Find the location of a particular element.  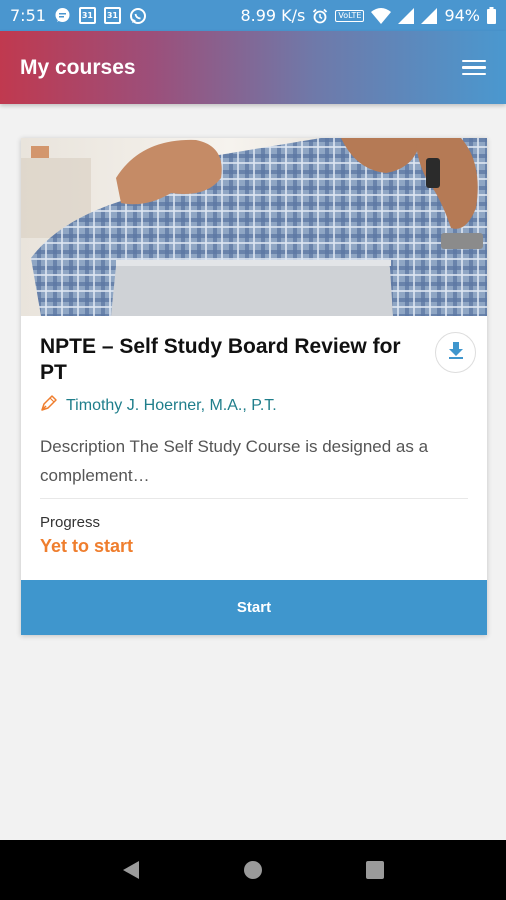

status-bar: 7:51 31 31 8.99 K/s VoLTE 94% is located at coordinates (253, 15).